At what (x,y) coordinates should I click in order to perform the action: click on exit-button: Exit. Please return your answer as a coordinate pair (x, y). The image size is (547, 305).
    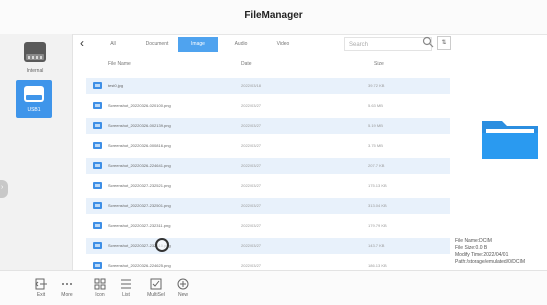
    Looking at the image, I should click on (41, 287).